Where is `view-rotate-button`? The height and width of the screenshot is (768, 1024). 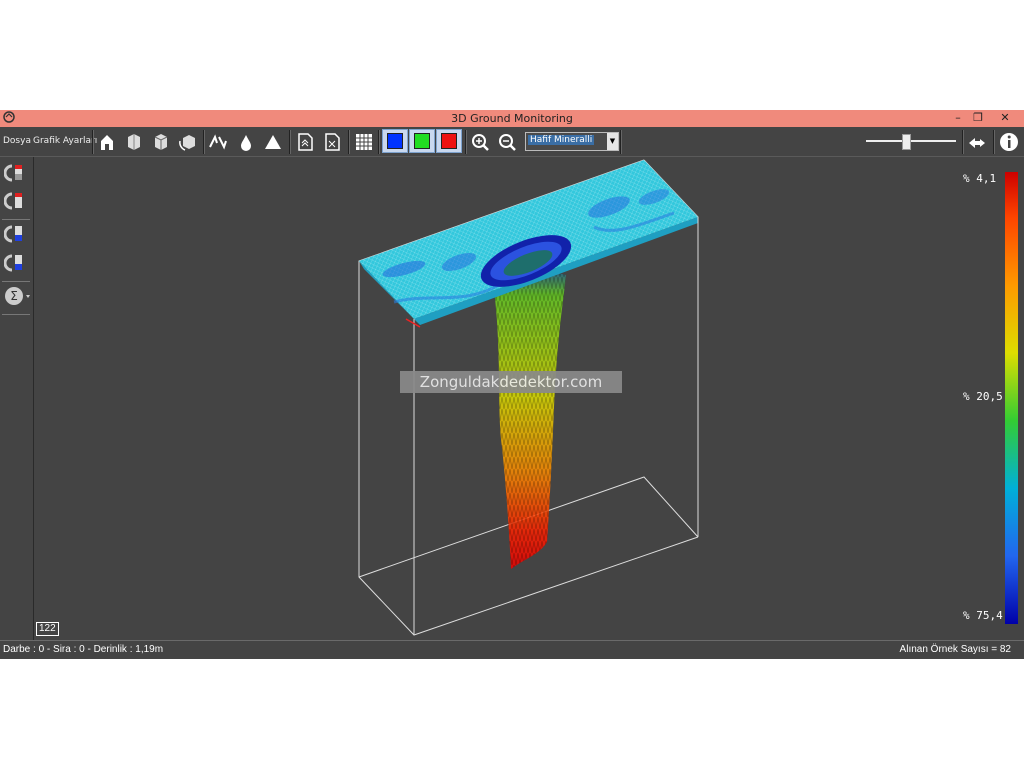 view-rotate-button is located at coordinates (188, 142).